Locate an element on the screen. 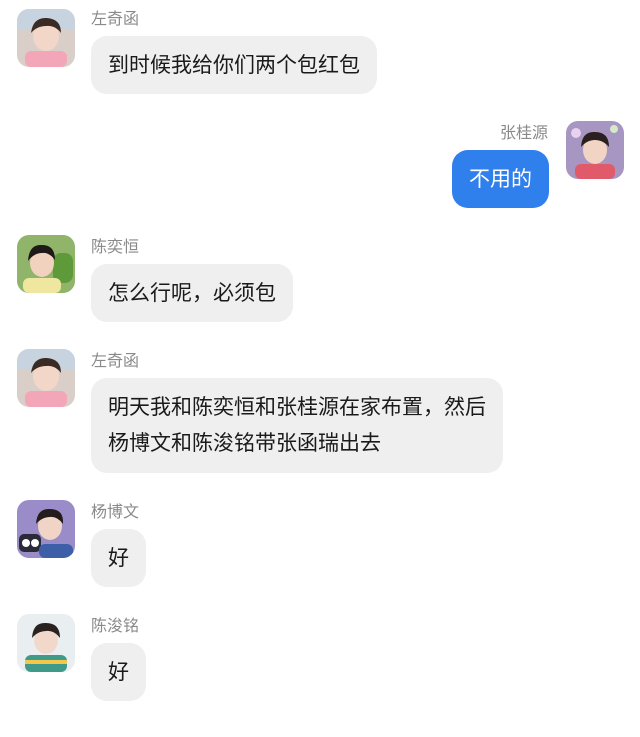 Image resolution: width=640 pixels, height=737 pixels. message-text: 不用的 is located at coordinates (500, 179).